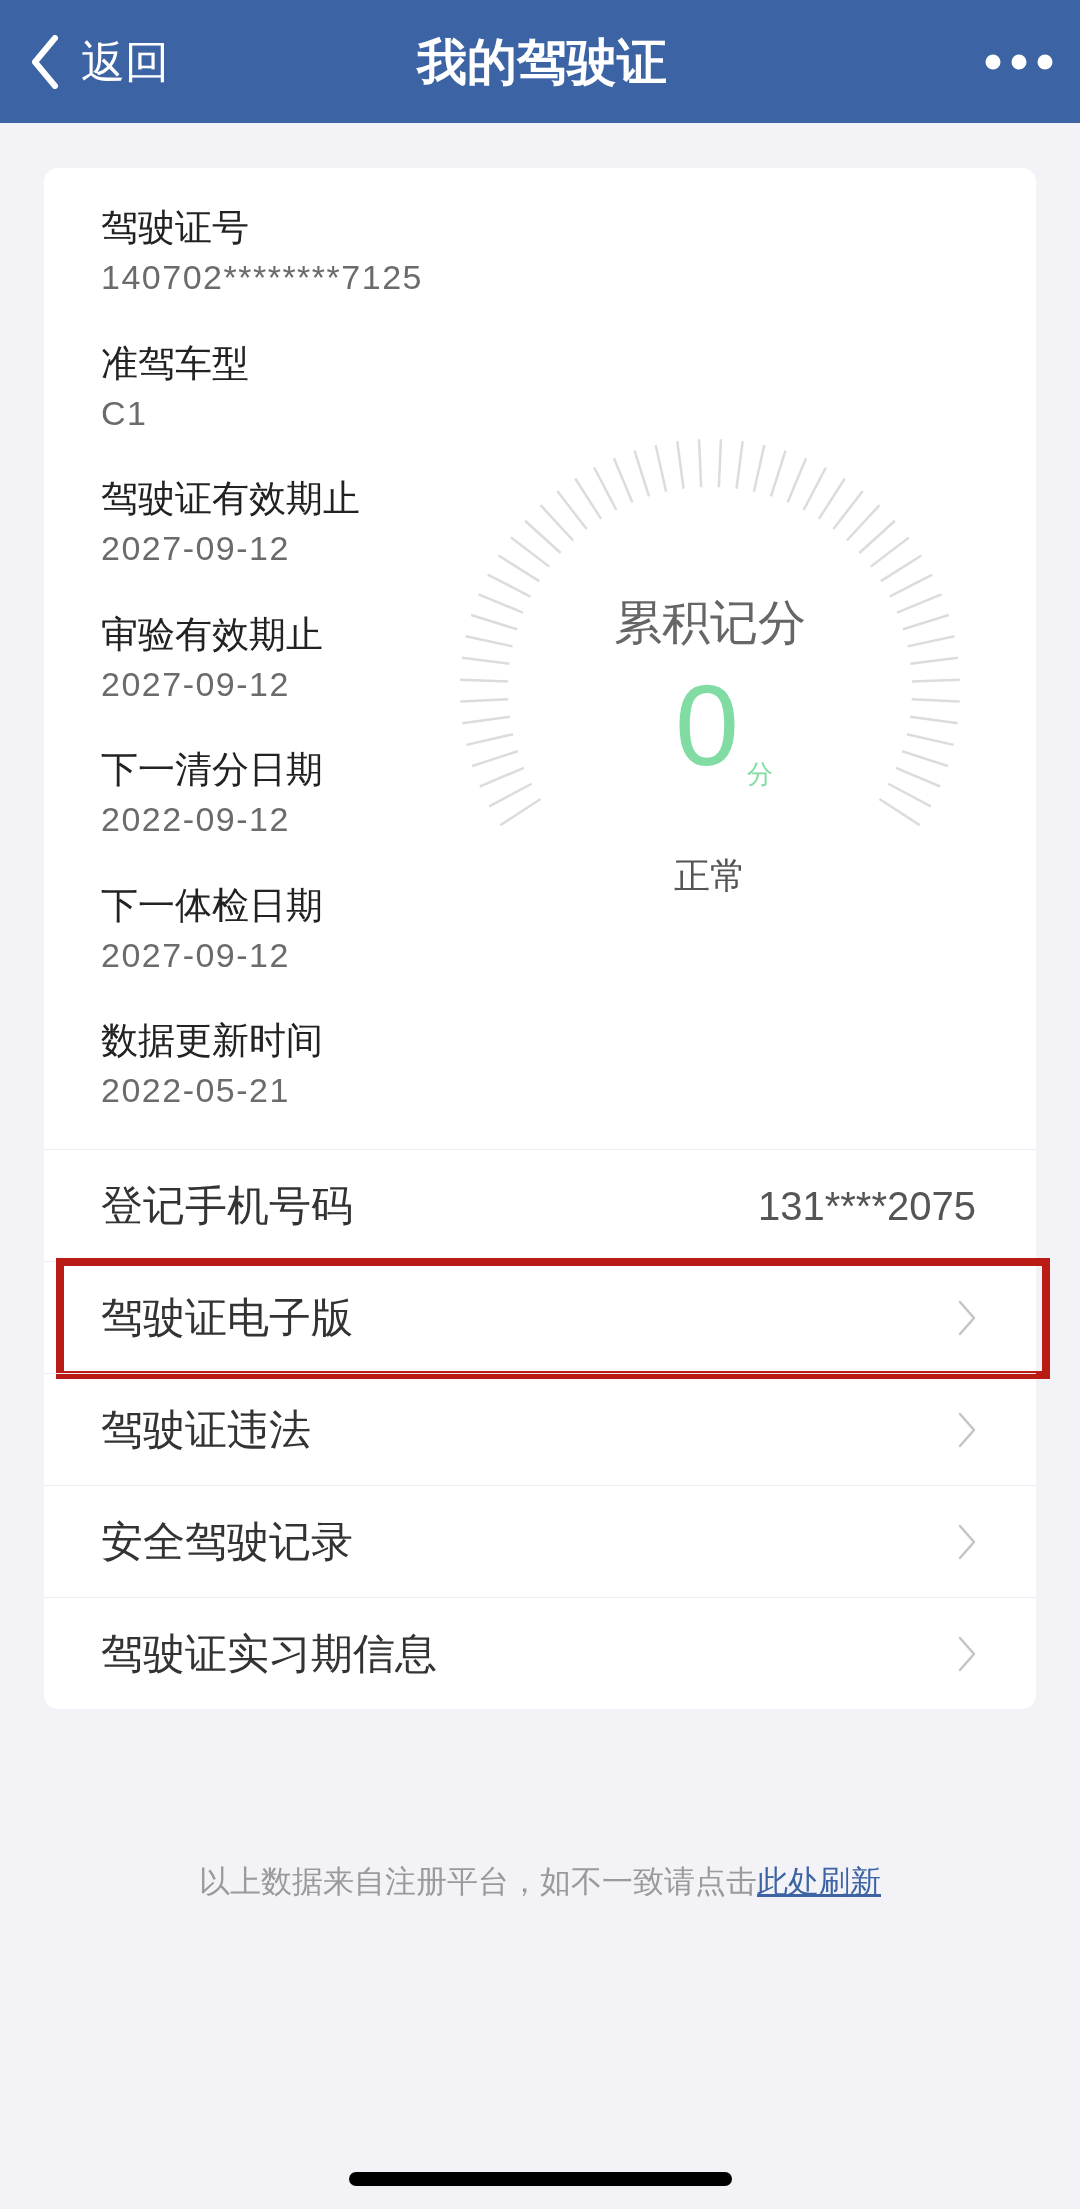 Image resolution: width=1080 pixels, height=2209 pixels. Describe the element at coordinates (212, 1041) in the screenshot. I see `field-label: 数据更新时间` at that location.